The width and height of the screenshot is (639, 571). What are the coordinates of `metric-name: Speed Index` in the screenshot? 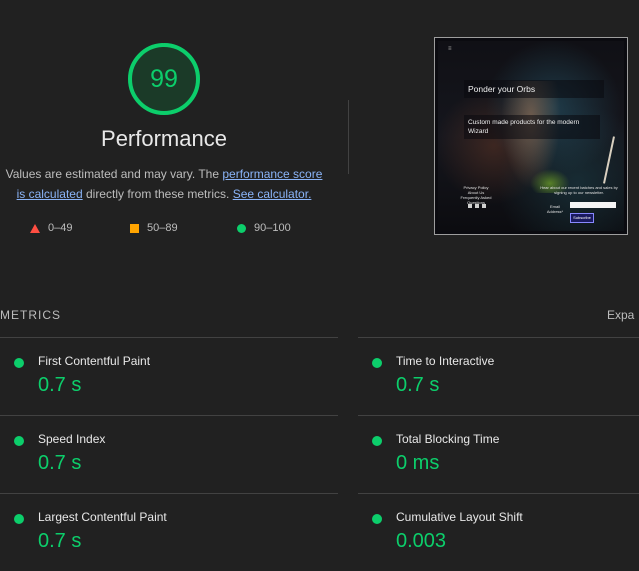 It's located at (72, 439).